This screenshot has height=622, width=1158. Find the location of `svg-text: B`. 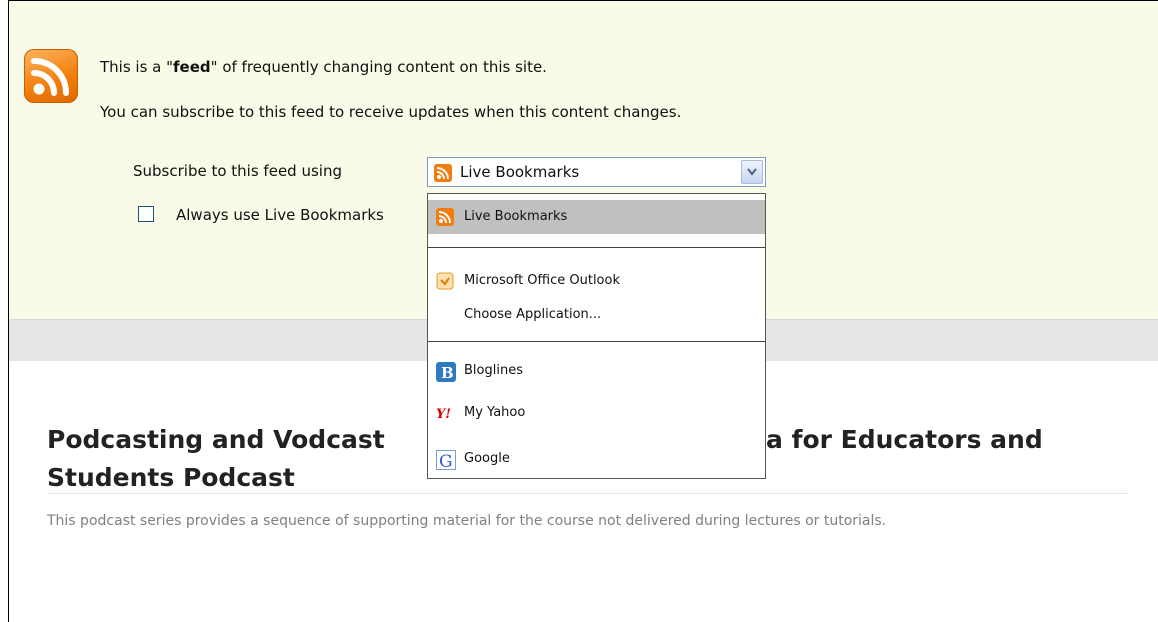

svg-text: B is located at coordinates (447, 373).